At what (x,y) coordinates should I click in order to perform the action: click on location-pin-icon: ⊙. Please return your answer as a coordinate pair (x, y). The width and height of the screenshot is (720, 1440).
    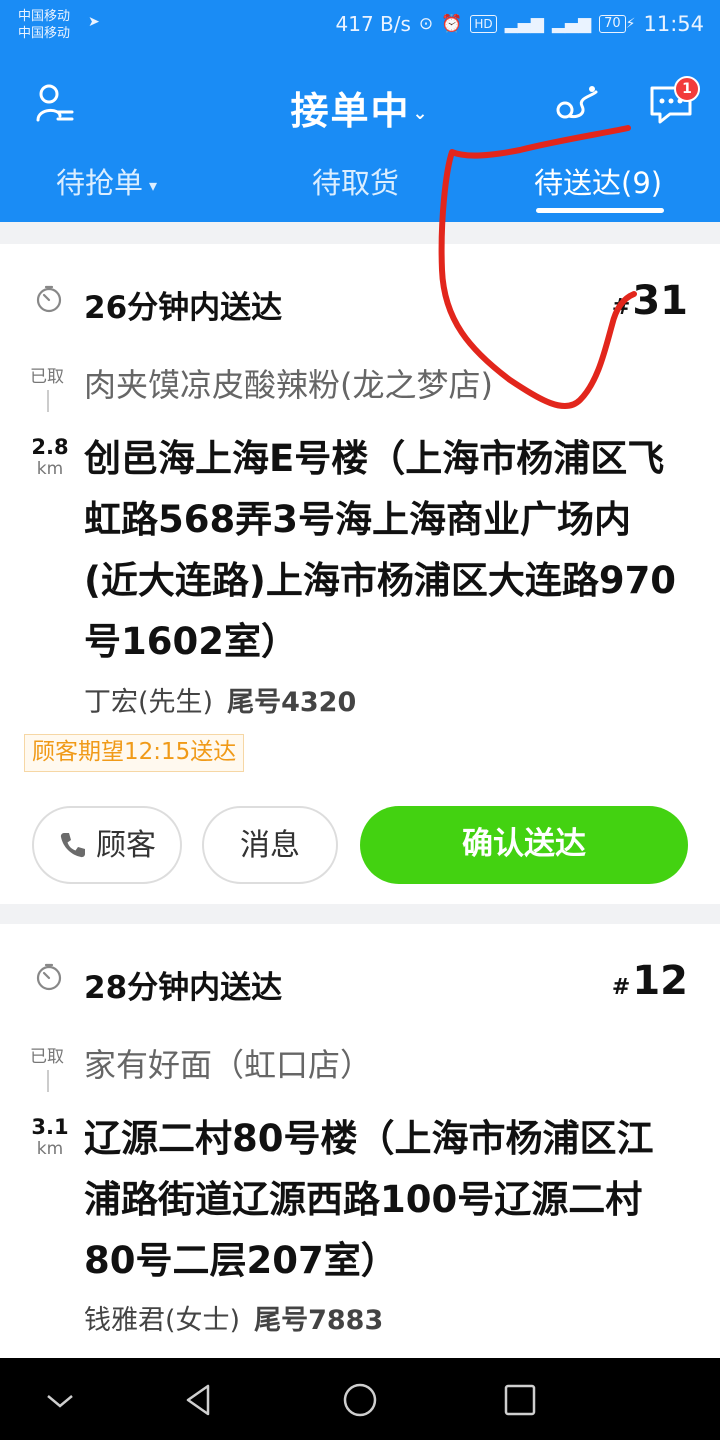
    Looking at the image, I should click on (426, 24).